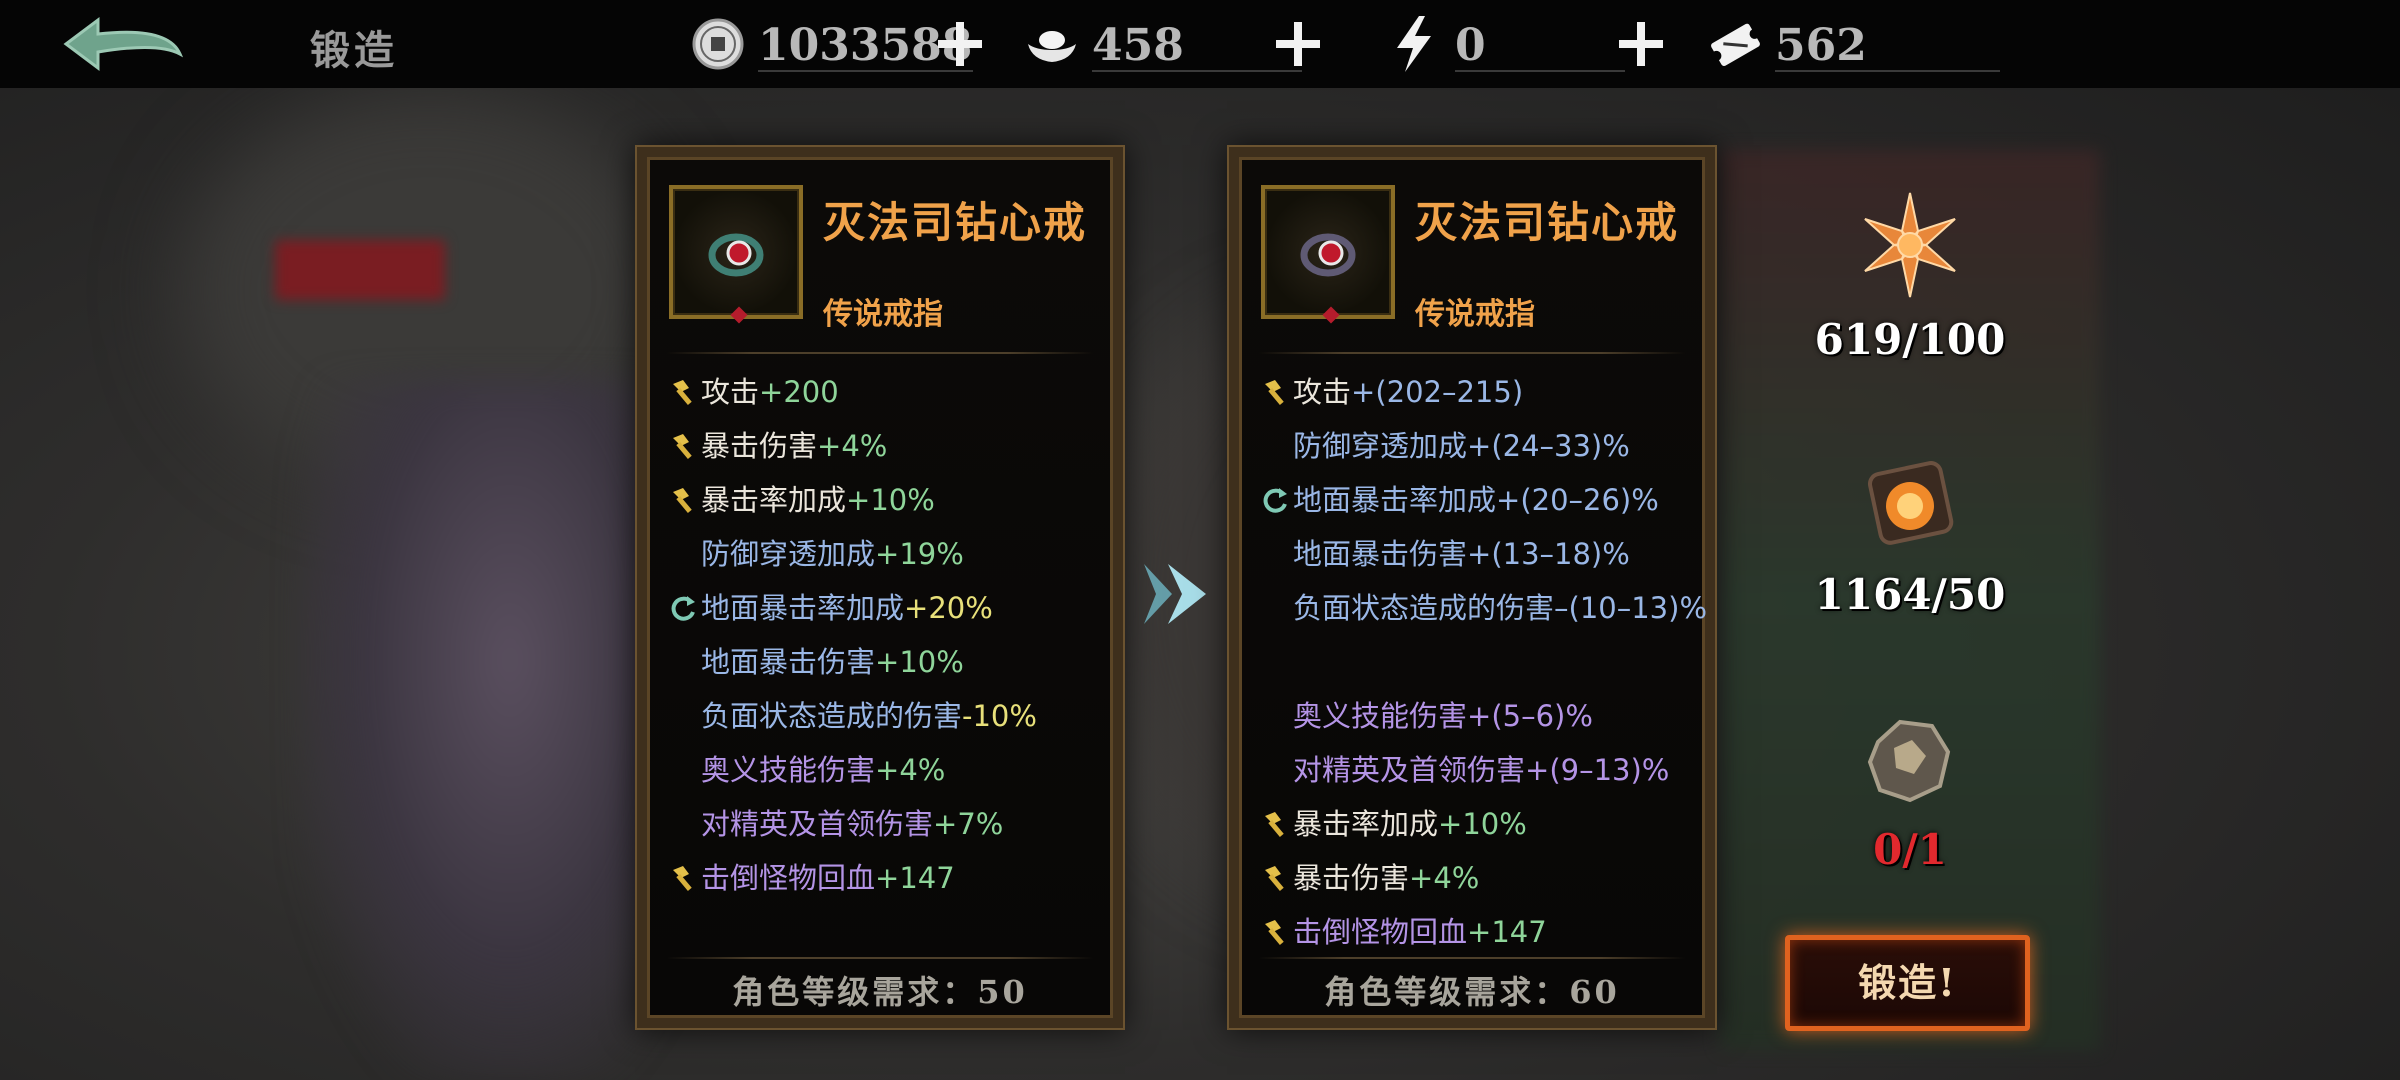 This screenshot has height=1080, width=2400. Describe the element at coordinates (1910, 500) in the screenshot. I see `fire-core-icon` at that location.